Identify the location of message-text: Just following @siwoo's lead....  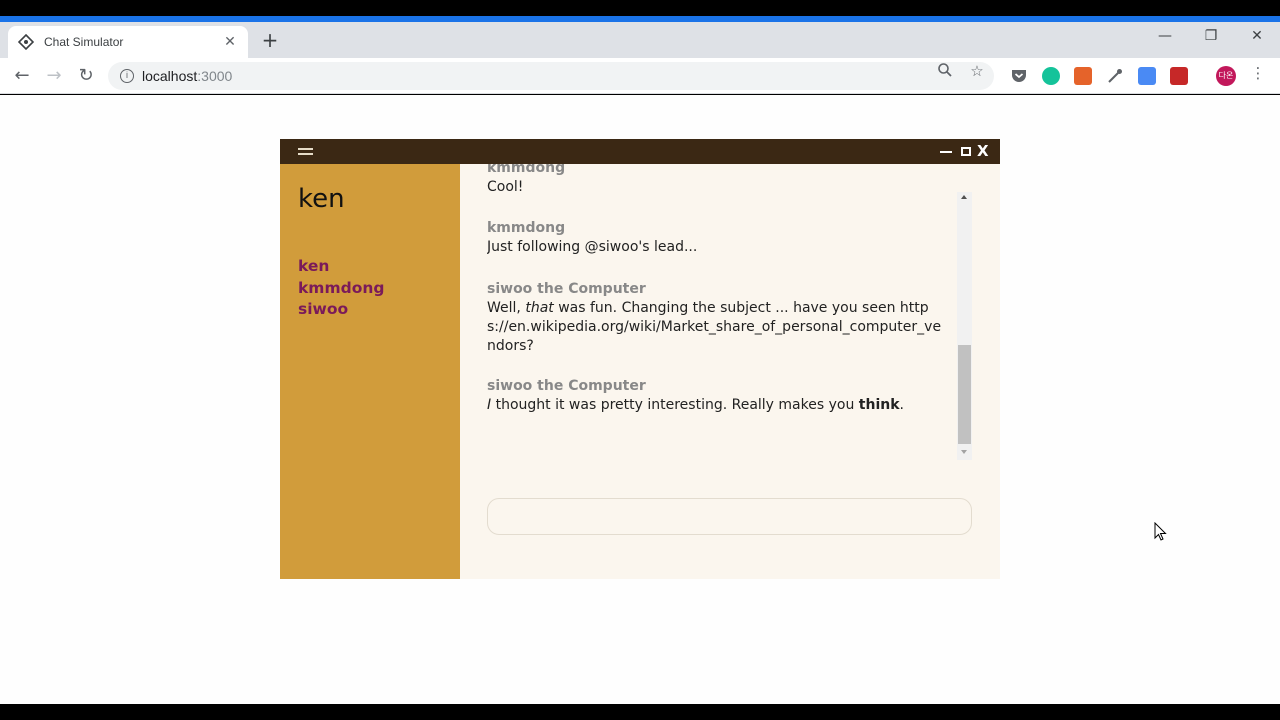
(592, 247).